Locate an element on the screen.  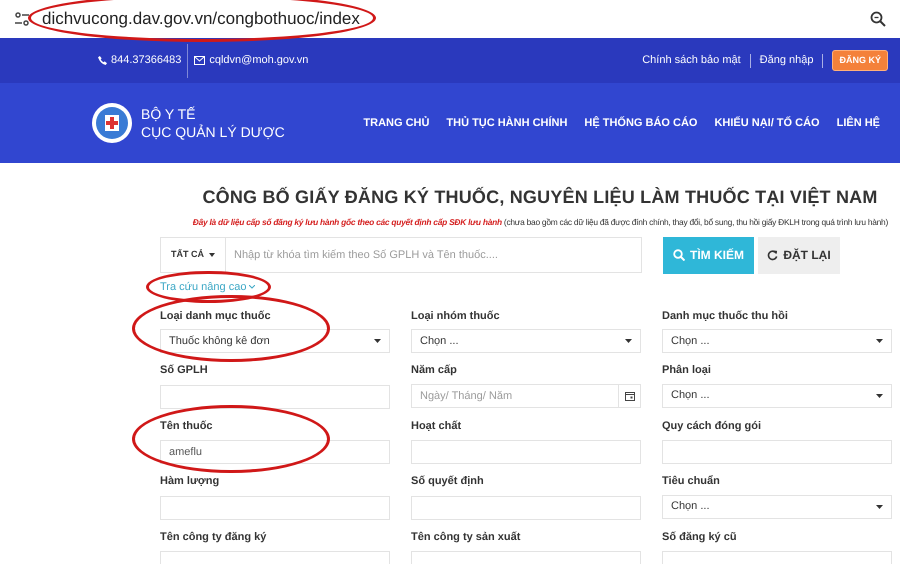
date-field: Ngày/ Tháng/ Năm is located at coordinates (515, 396).